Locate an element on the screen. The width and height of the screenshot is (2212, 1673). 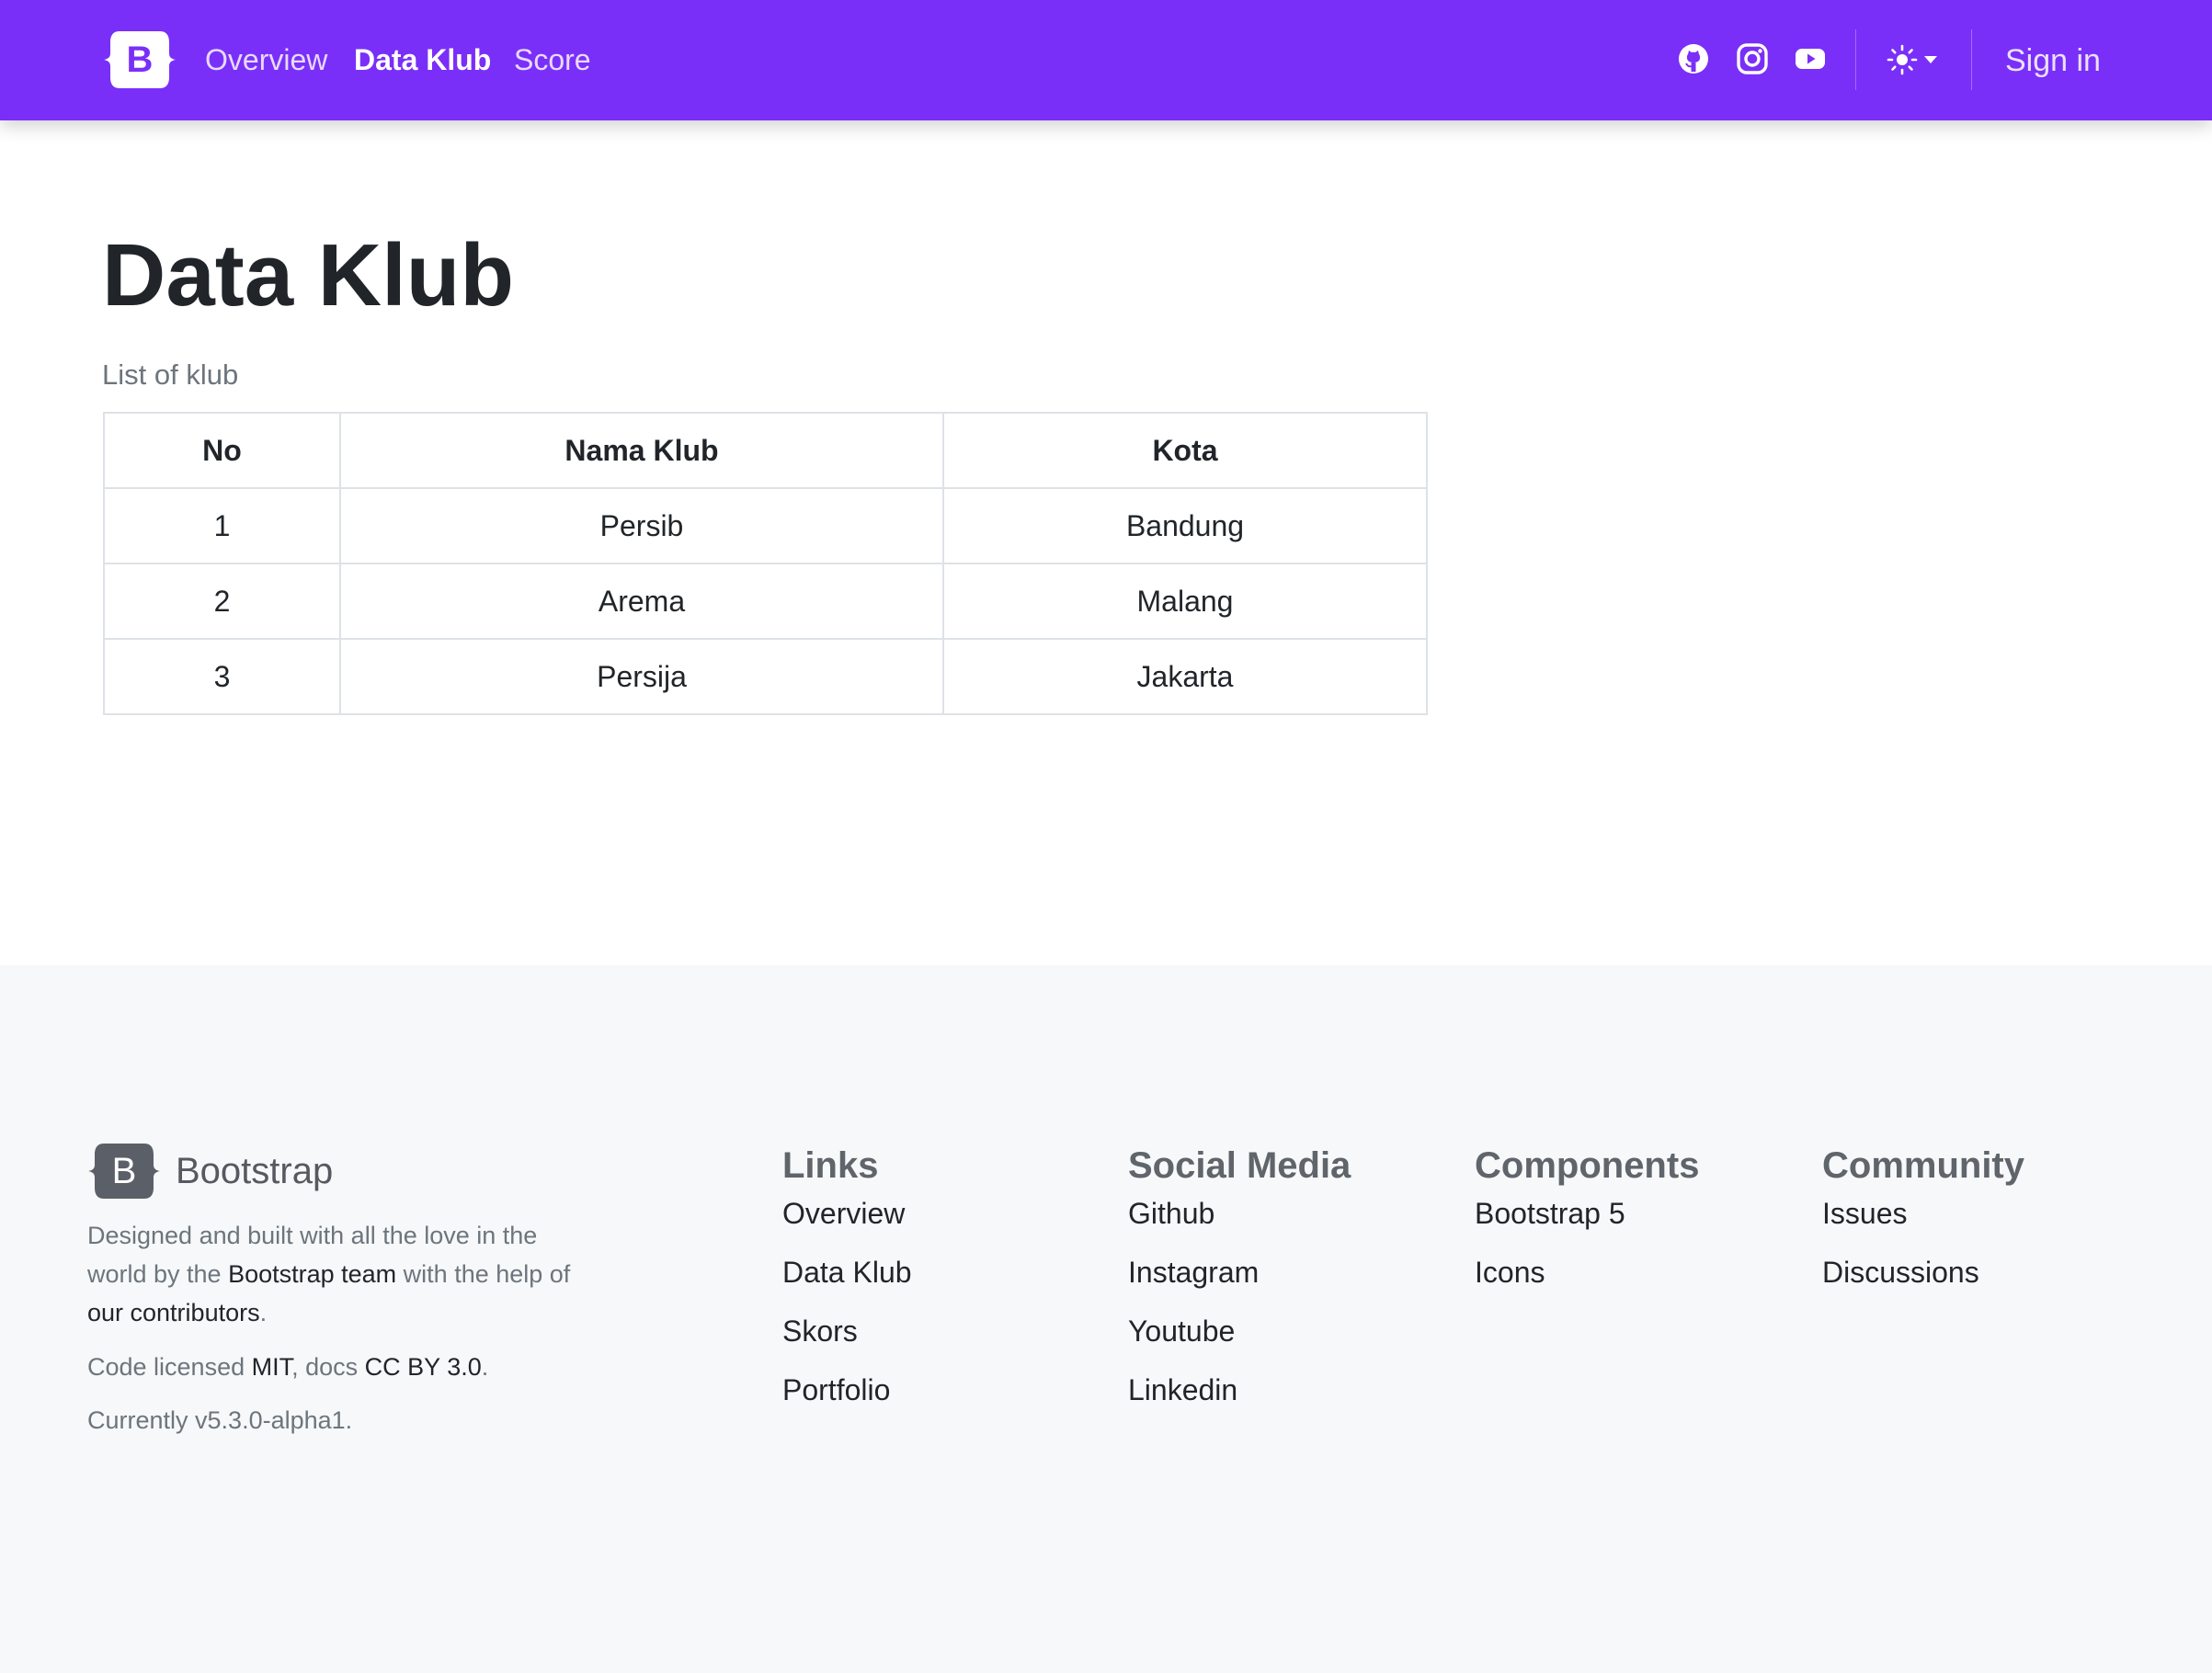
cell-nama-klub: Persija is located at coordinates (641, 676).